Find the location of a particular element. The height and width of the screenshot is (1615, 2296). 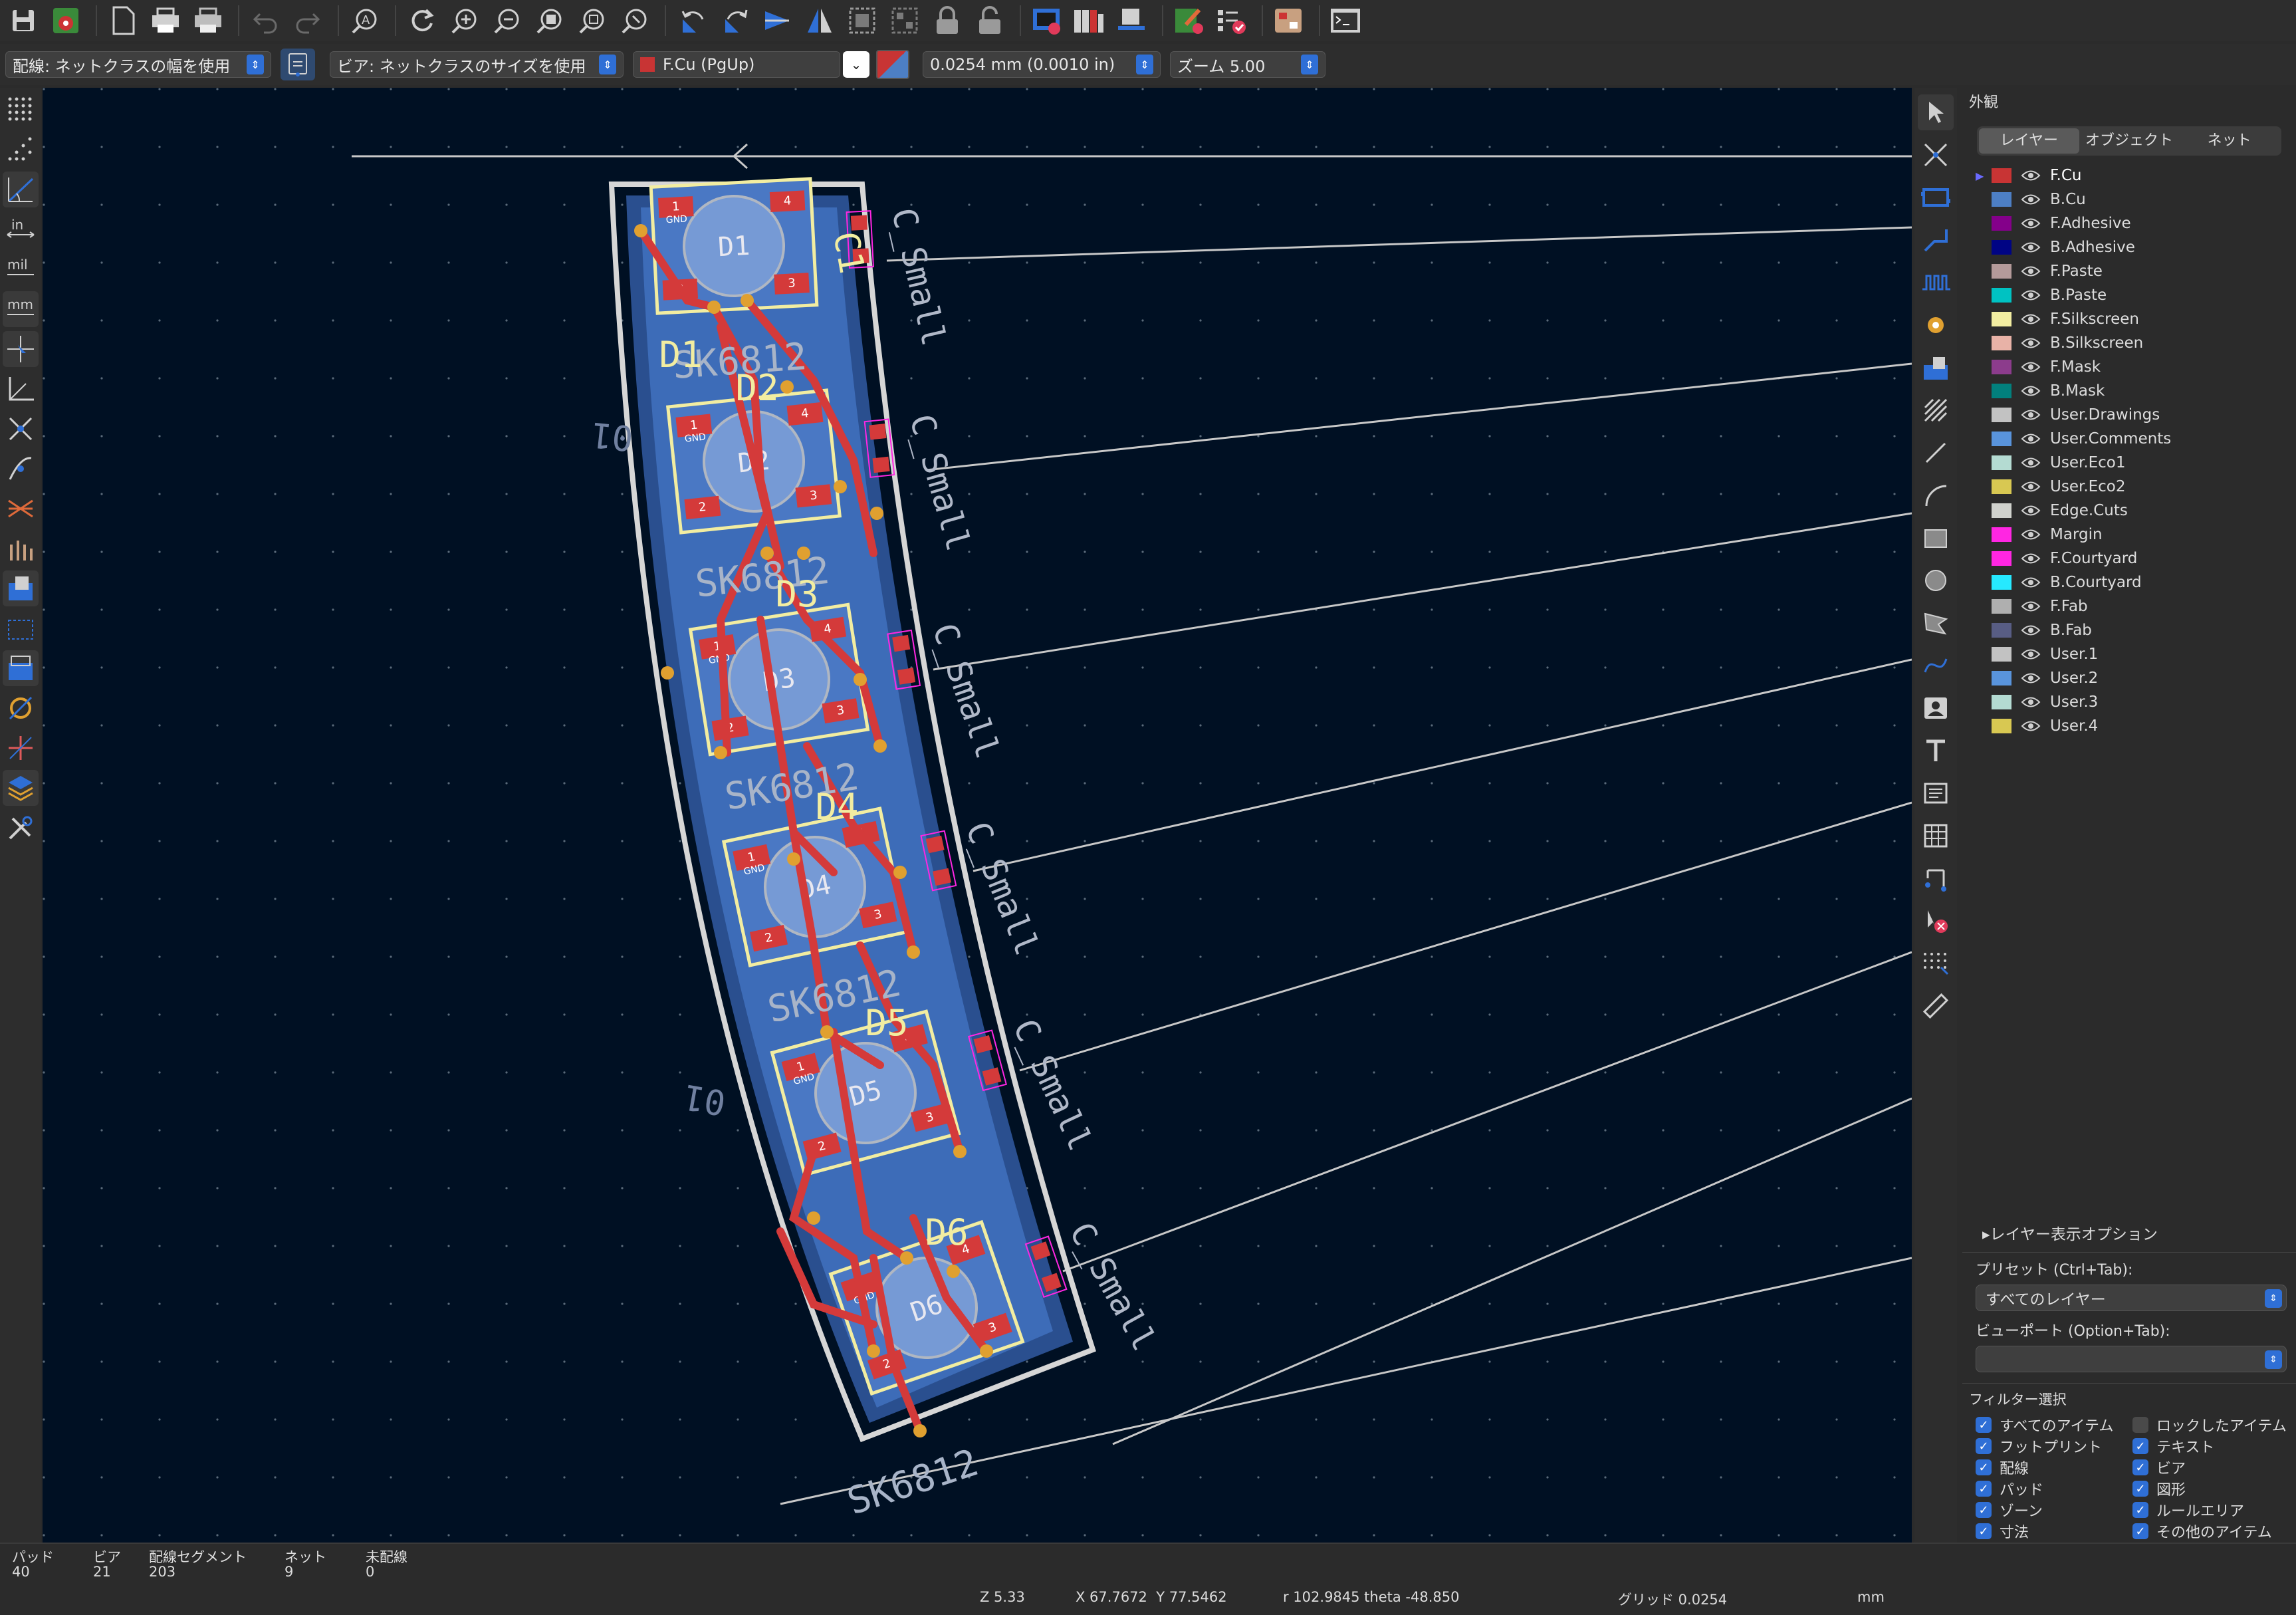

preset-select: すべてのレイヤー ⇕ is located at coordinates (2131, 1298).